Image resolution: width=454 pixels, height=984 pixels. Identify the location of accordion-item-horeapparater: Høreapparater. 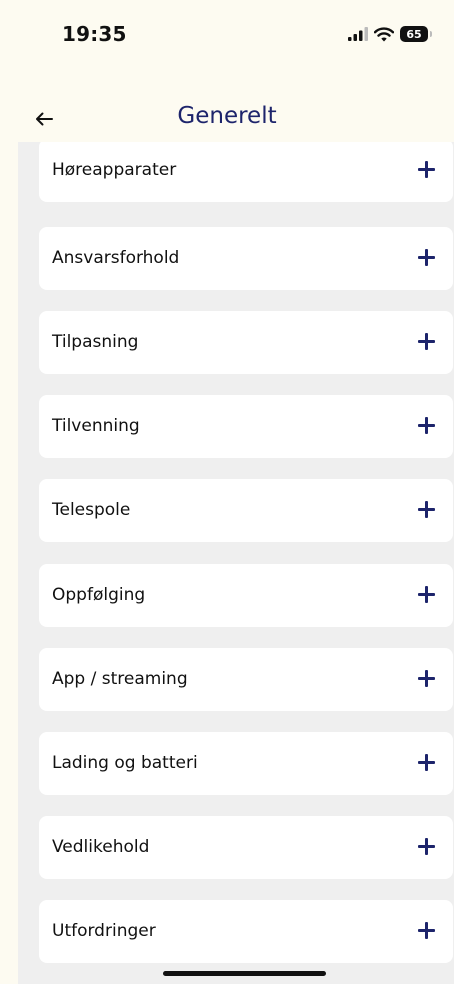
(246, 172).